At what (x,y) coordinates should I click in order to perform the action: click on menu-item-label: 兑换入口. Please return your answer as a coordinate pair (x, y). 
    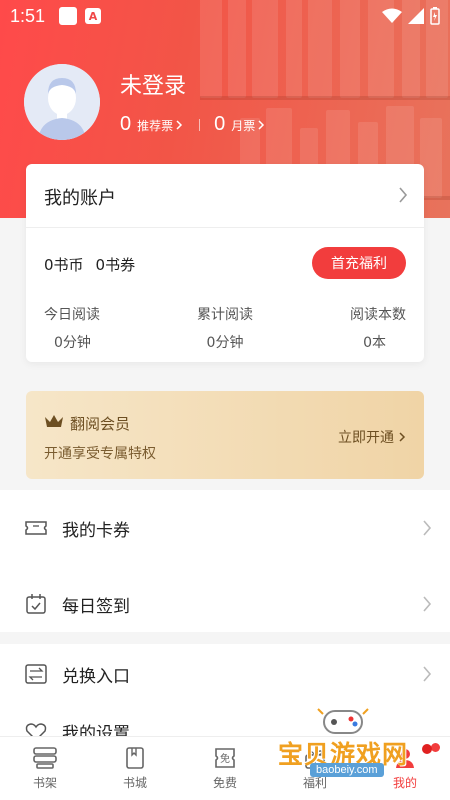
    Looking at the image, I should click on (96, 676).